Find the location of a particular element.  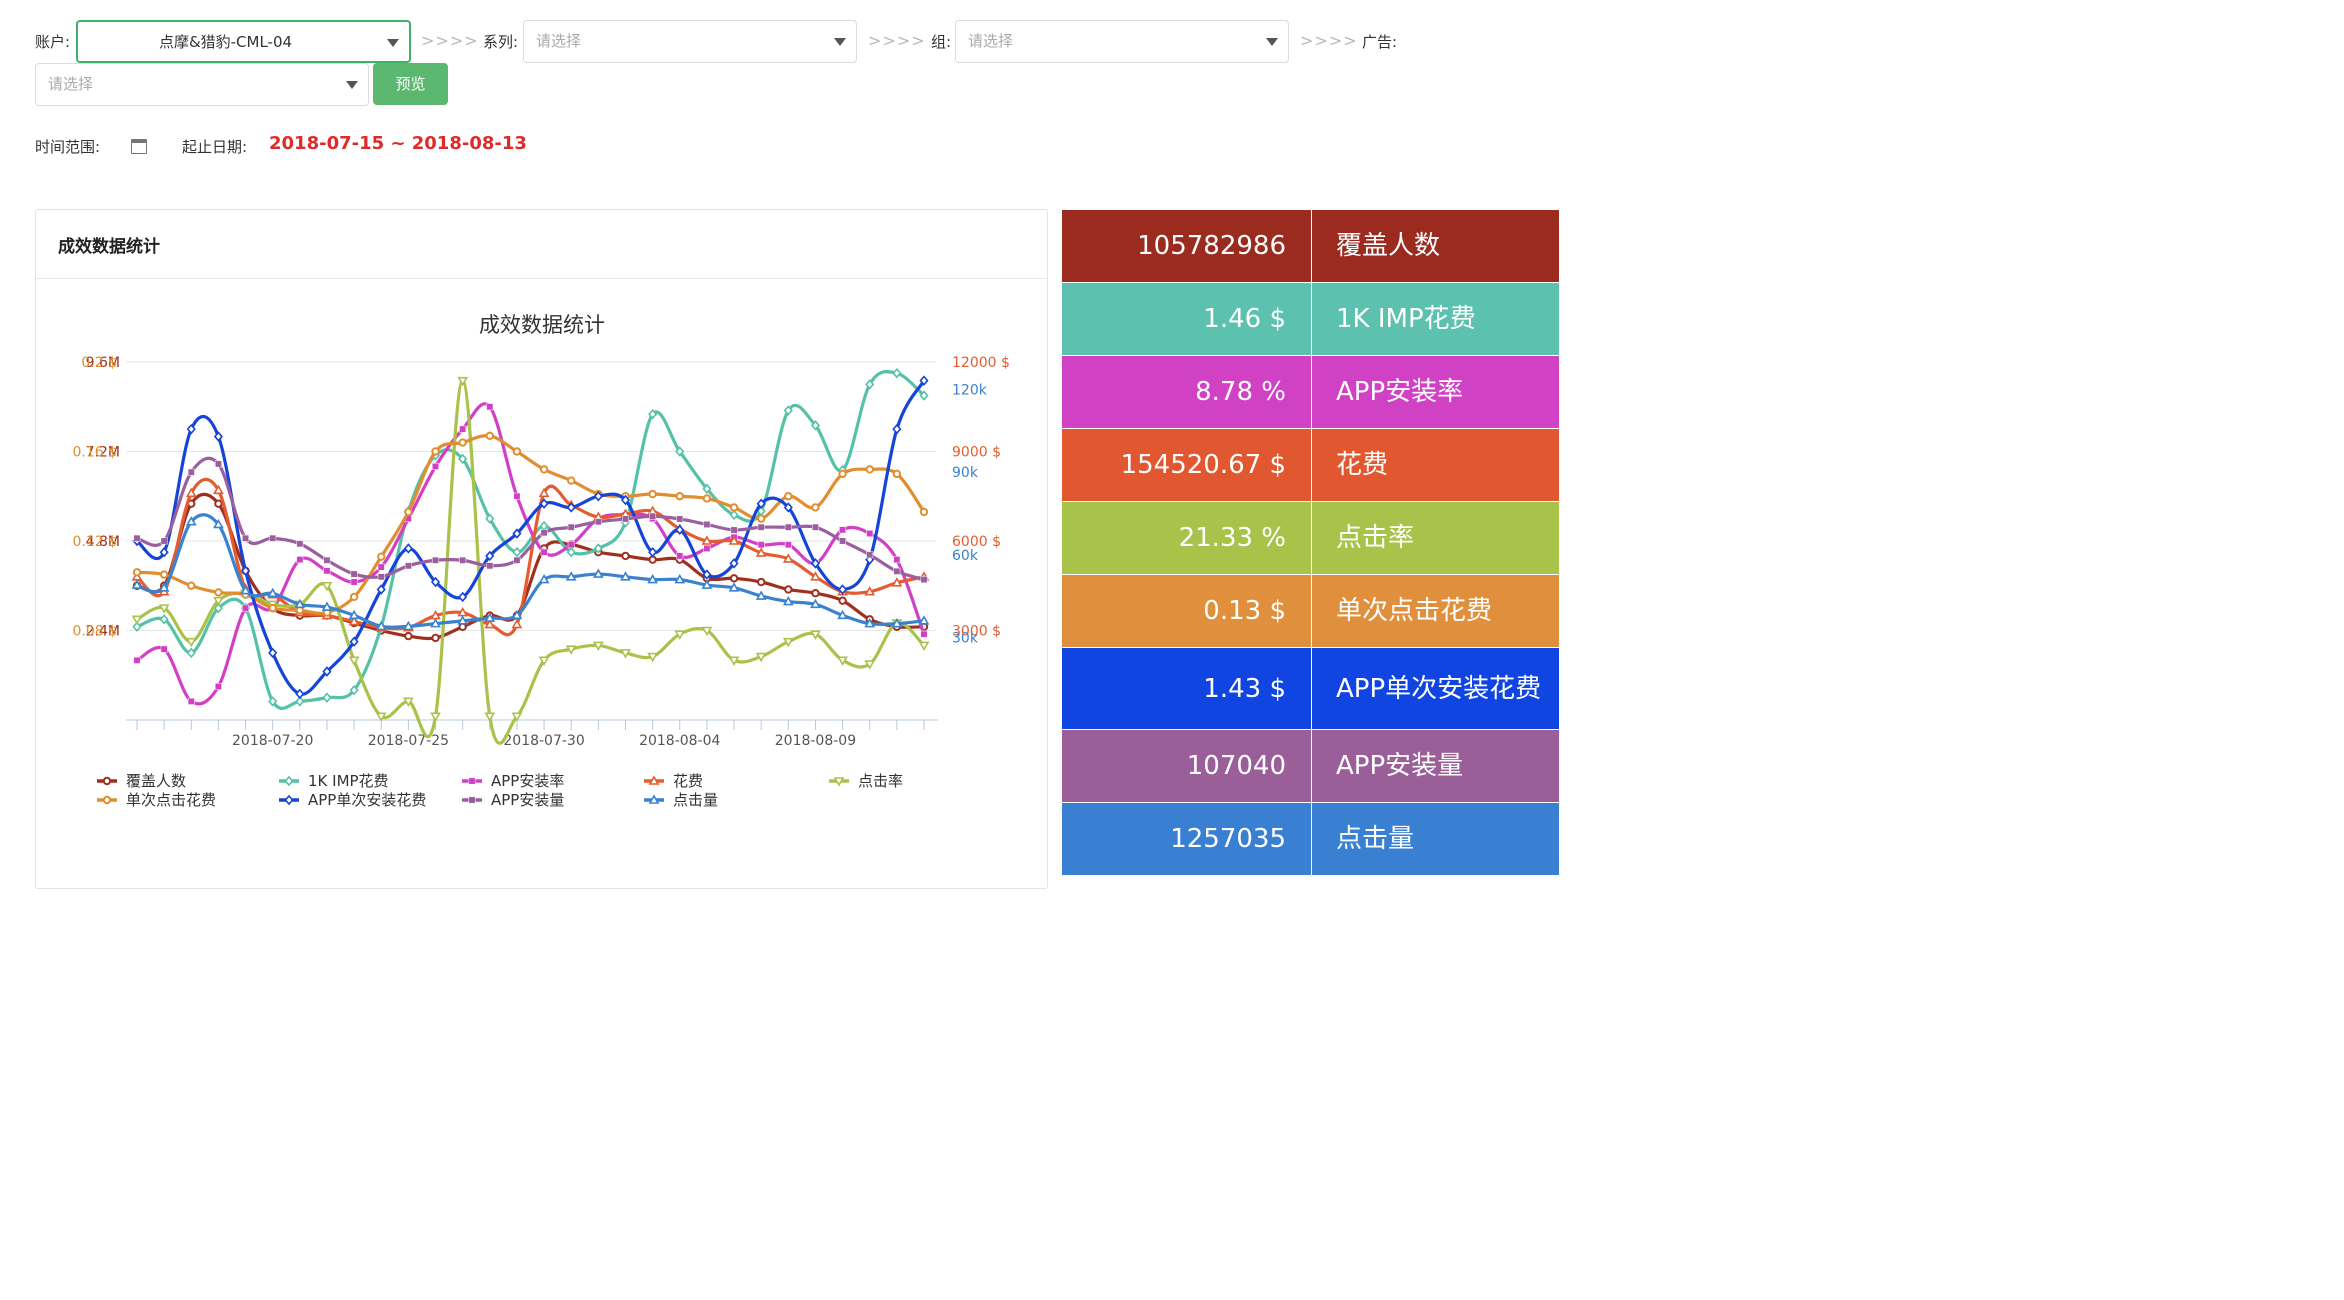

ad-label: 广告: is located at coordinates (1380, 42).